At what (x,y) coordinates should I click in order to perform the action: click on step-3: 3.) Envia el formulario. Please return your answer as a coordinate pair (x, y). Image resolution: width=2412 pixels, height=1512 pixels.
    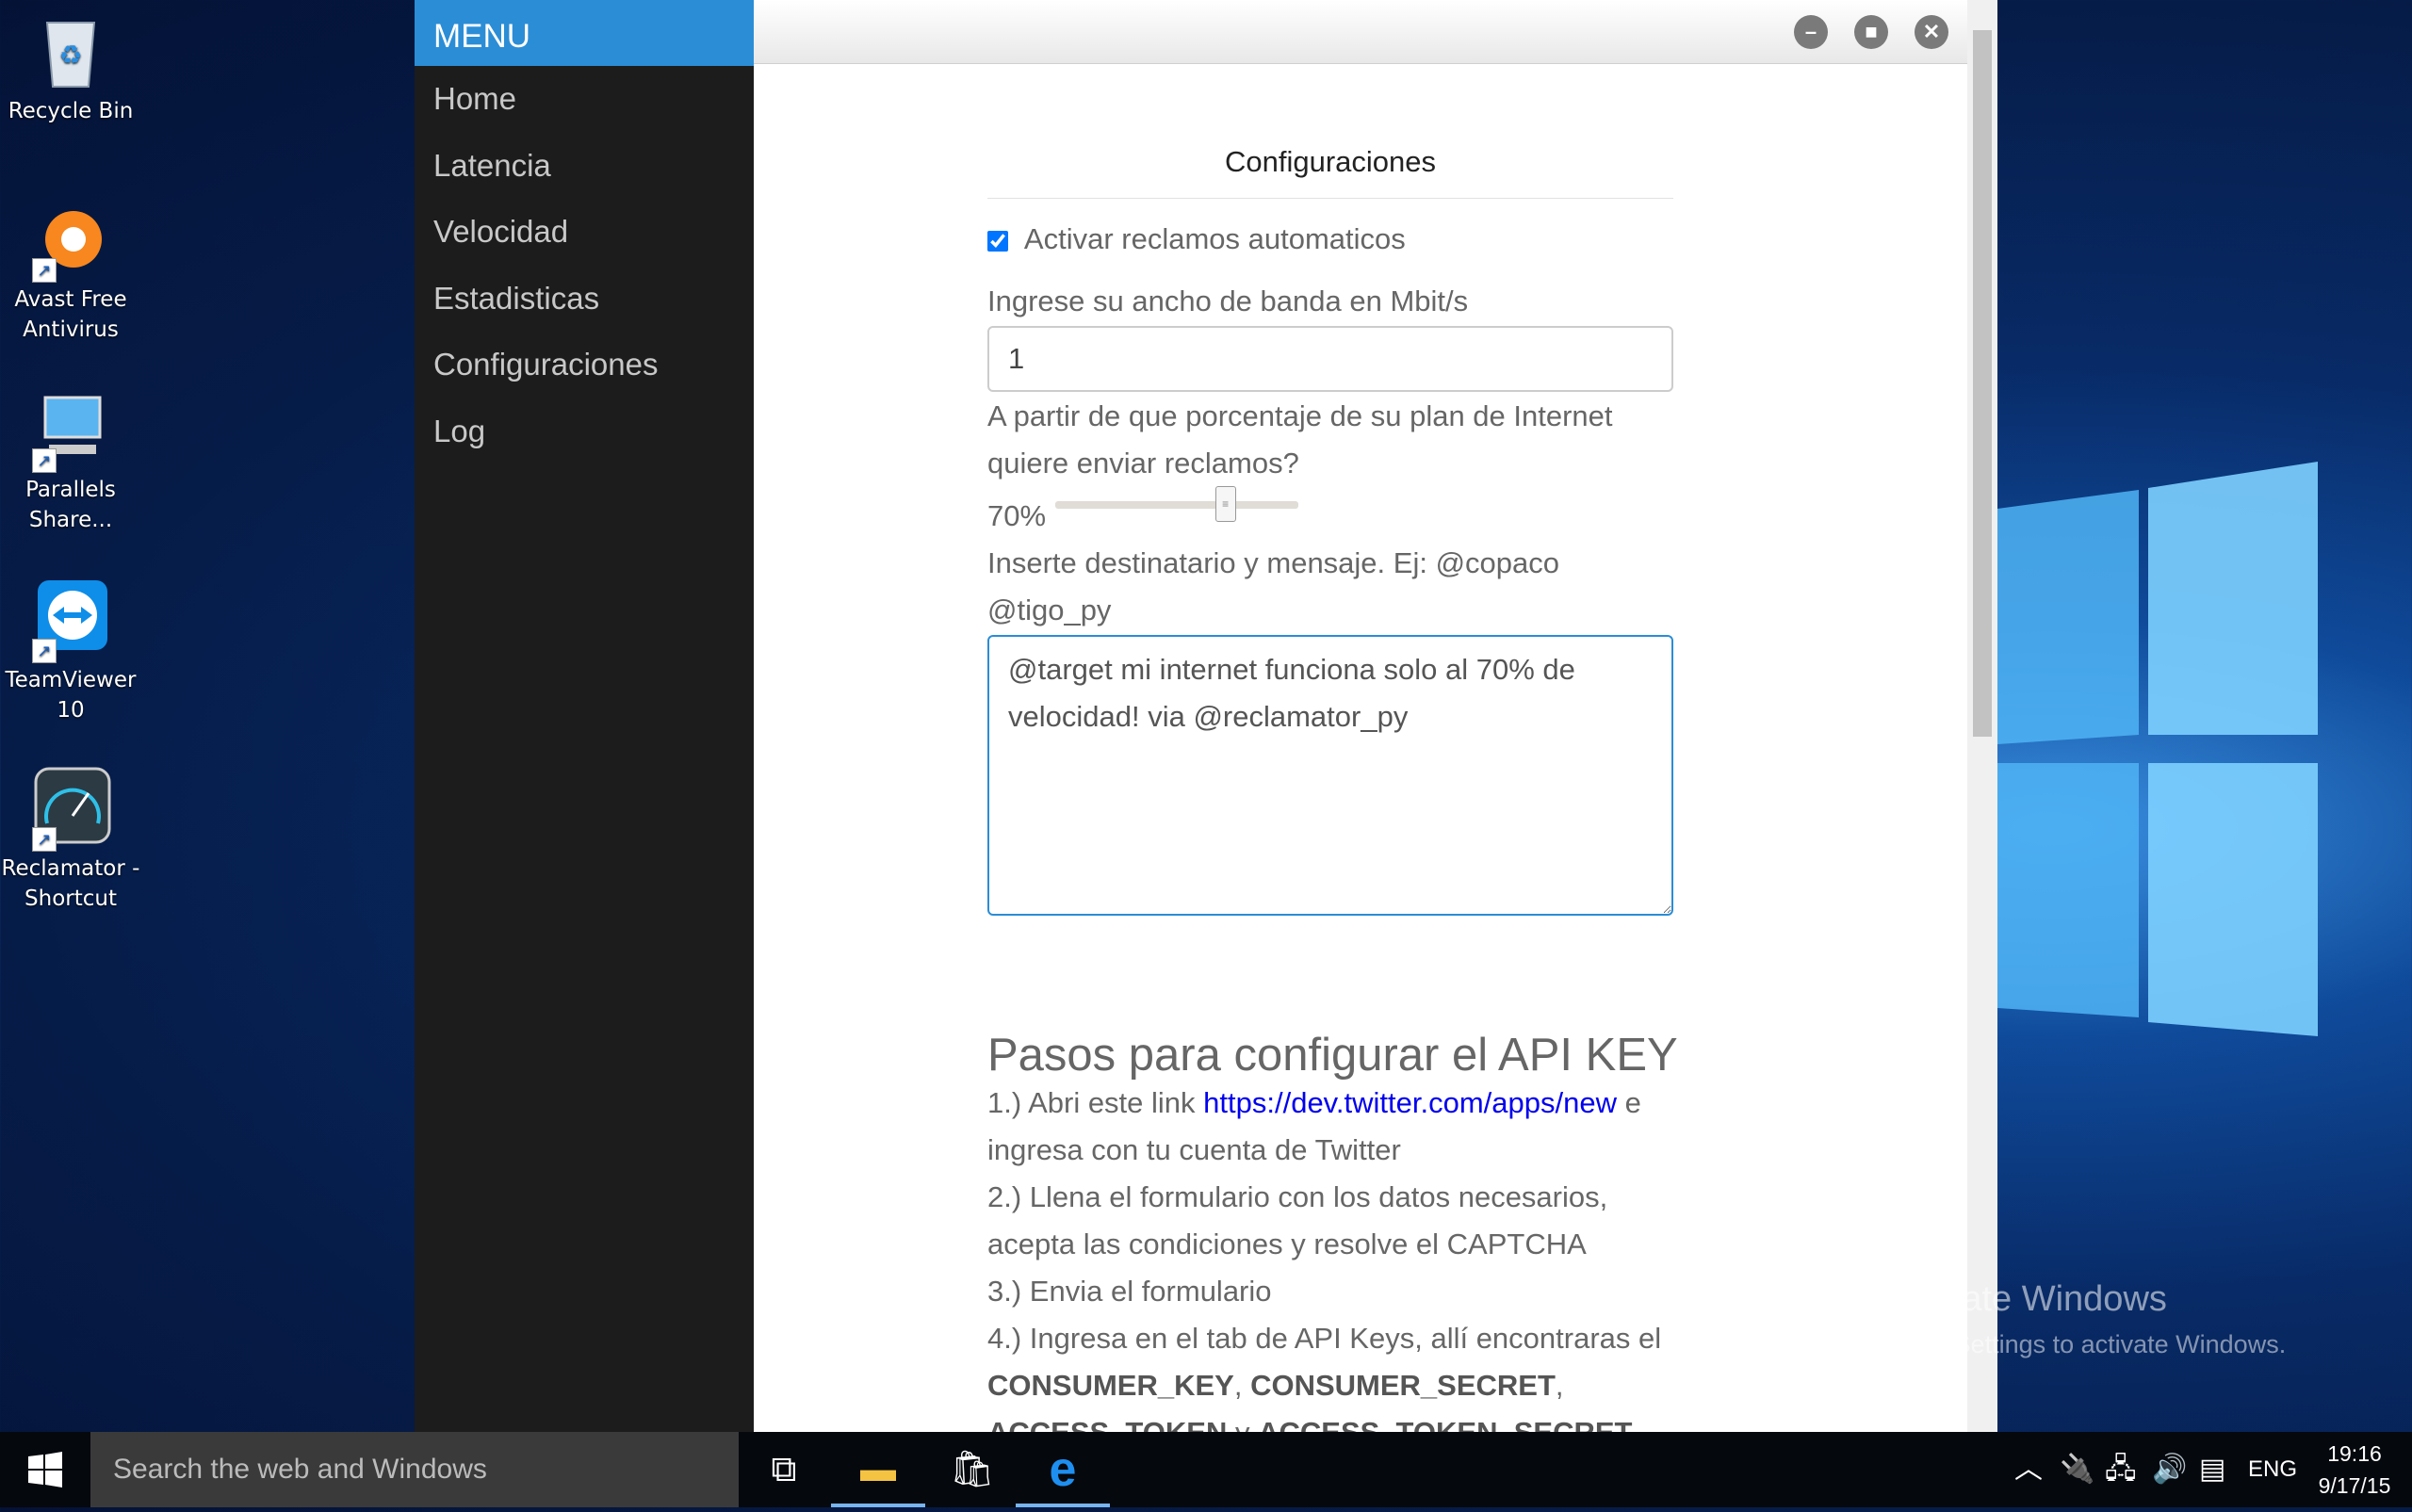
    Looking at the image, I should click on (1129, 1291).